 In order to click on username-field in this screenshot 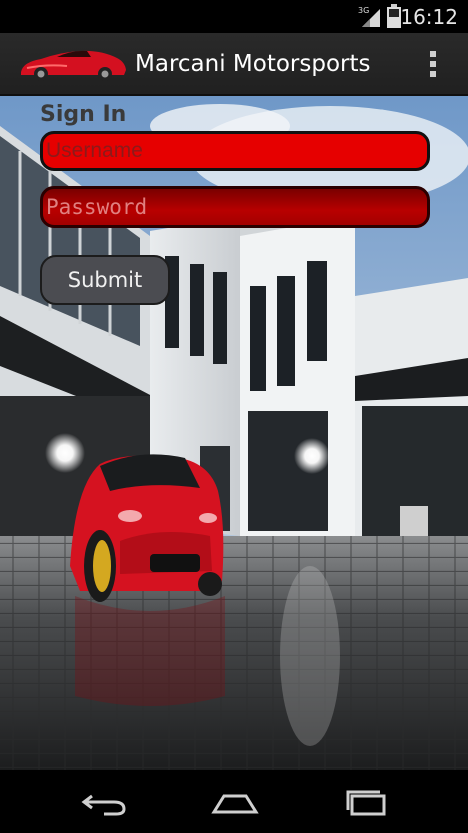, I will do `click(235, 151)`.